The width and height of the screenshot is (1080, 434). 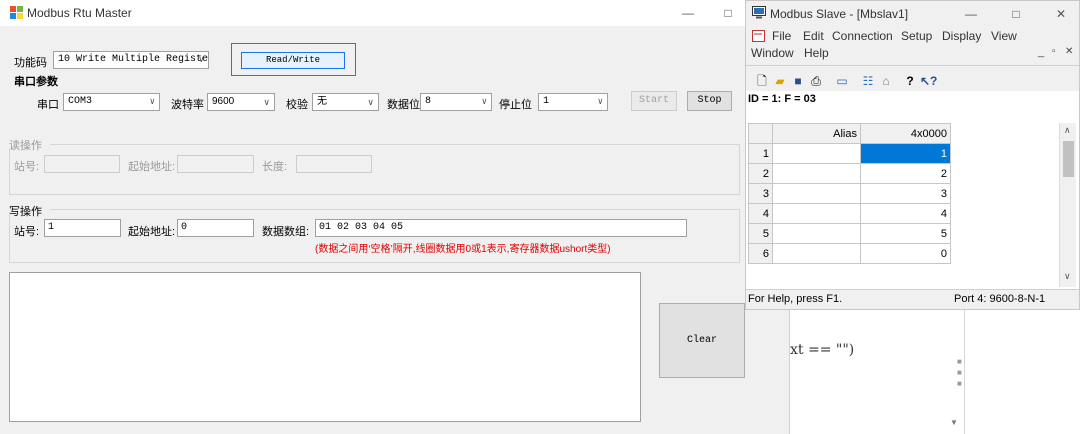 I want to click on toolbar-divider, so click(x=912, y=65).